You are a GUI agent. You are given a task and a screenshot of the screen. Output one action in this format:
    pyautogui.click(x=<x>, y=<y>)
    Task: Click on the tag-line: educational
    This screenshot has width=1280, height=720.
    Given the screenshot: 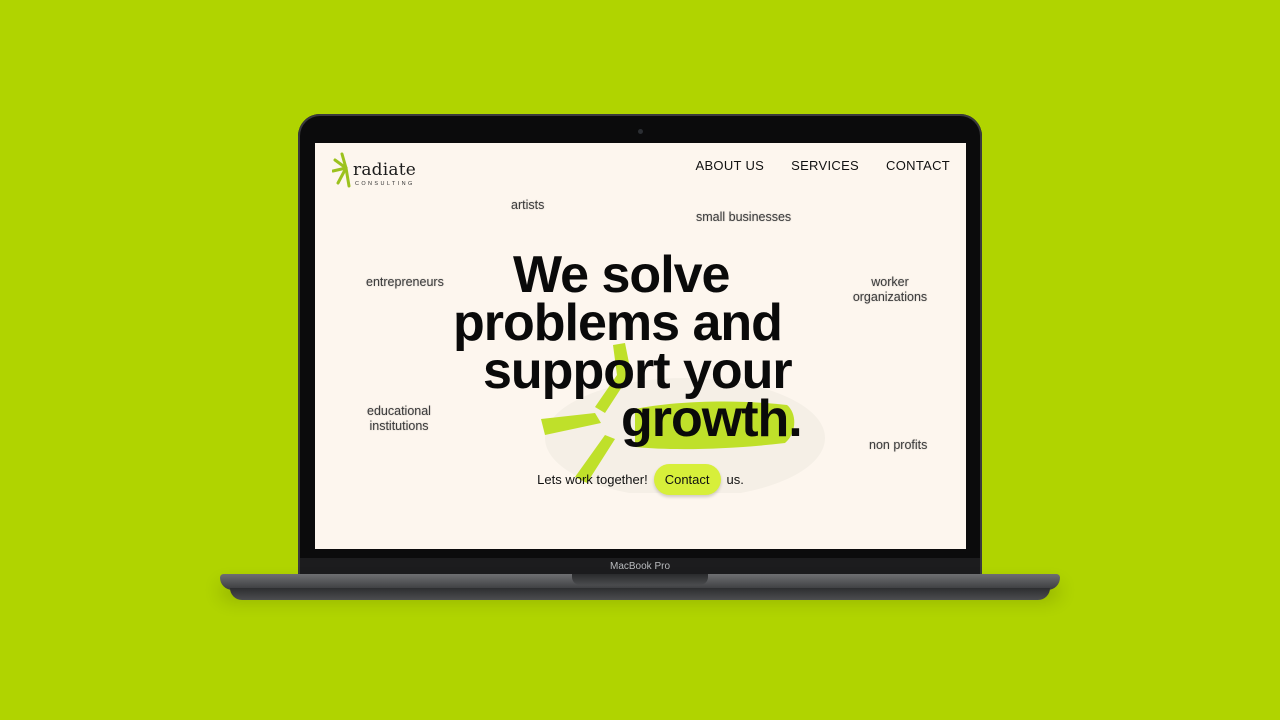 What is the action you would take?
    pyautogui.click(x=399, y=411)
    